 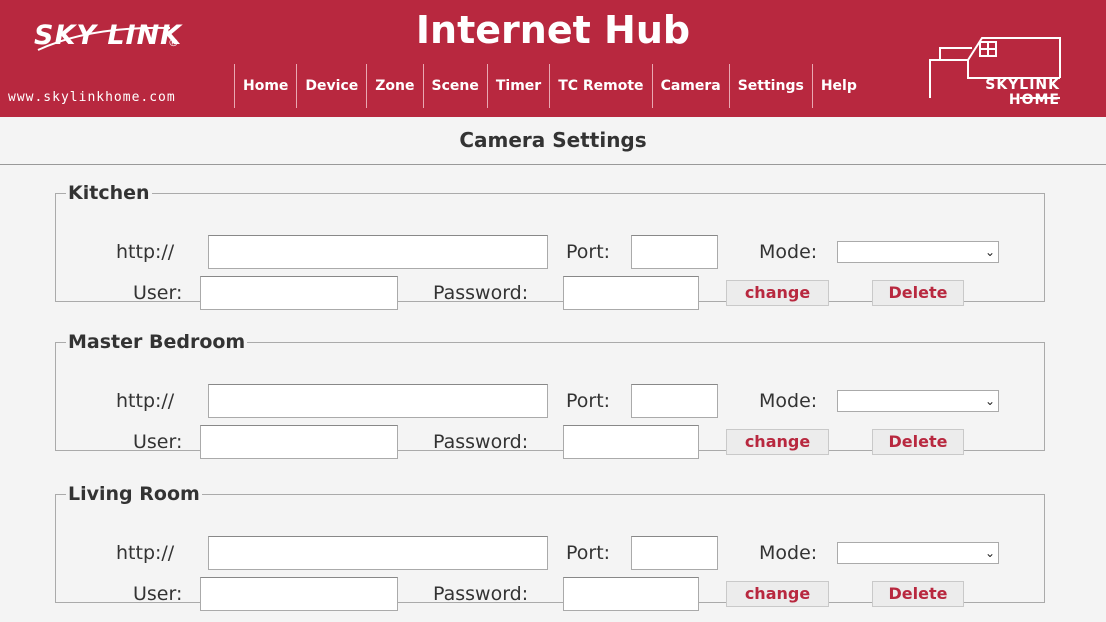 What do you see at coordinates (553, 140) in the screenshot?
I see `page-title: Camera Settings` at bounding box center [553, 140].